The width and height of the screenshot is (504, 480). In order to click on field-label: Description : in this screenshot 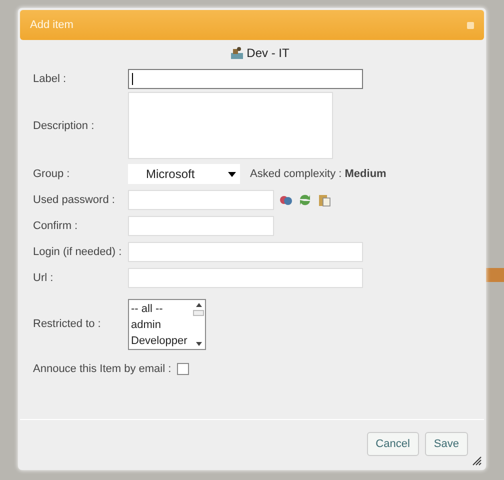, I will do `click(64, 126)`.